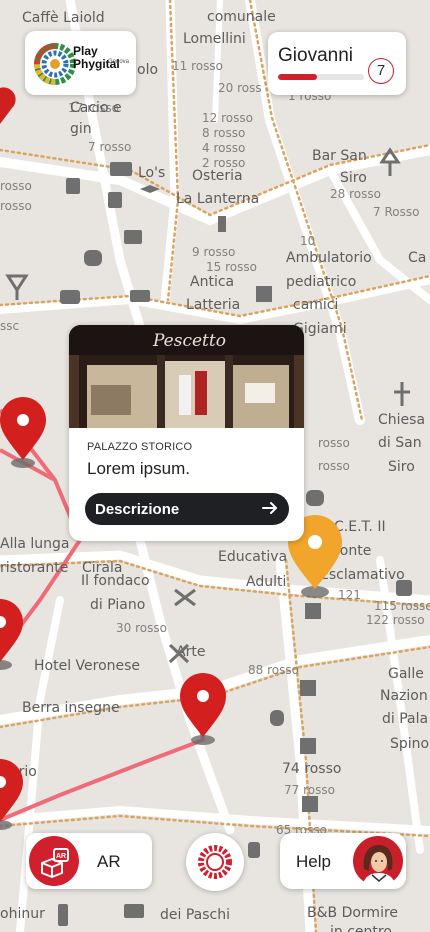 Image resolution: width=430 pixels, height=932 pixels. What do you see at coordinates (321, 77) in the screenshot?
I see `user-progress-bar` at bounding box center [321, 77].